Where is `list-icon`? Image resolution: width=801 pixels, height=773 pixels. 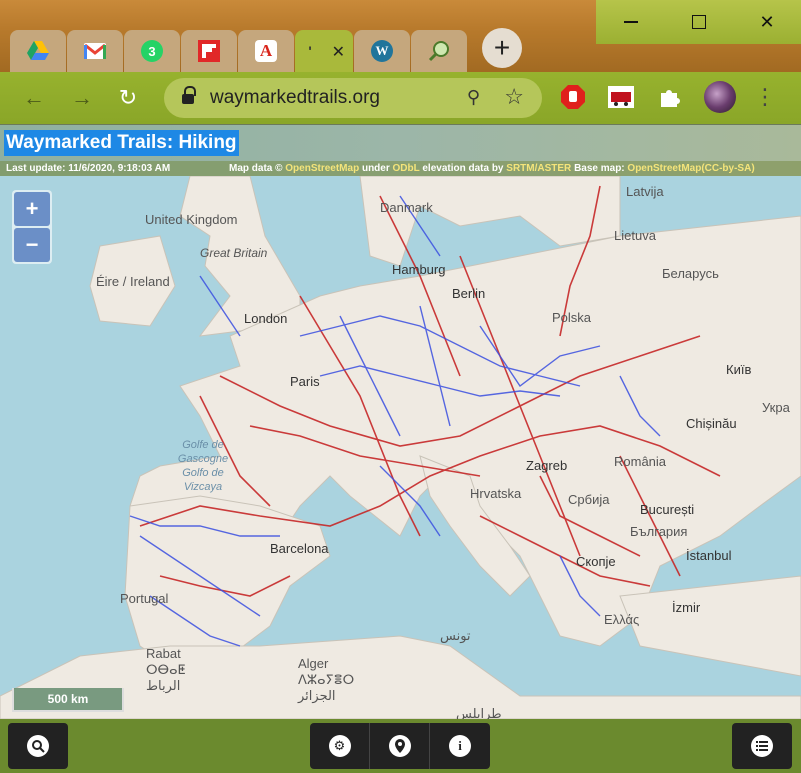 list-icon is located at coordinates (762, 746).